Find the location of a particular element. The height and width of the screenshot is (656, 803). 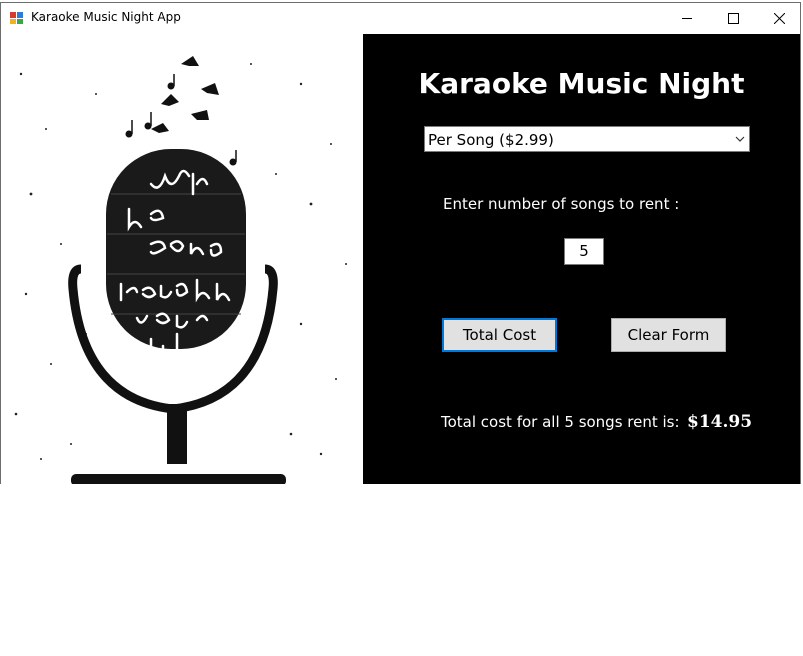

minimize-icon is located at coordinates (686, 18).